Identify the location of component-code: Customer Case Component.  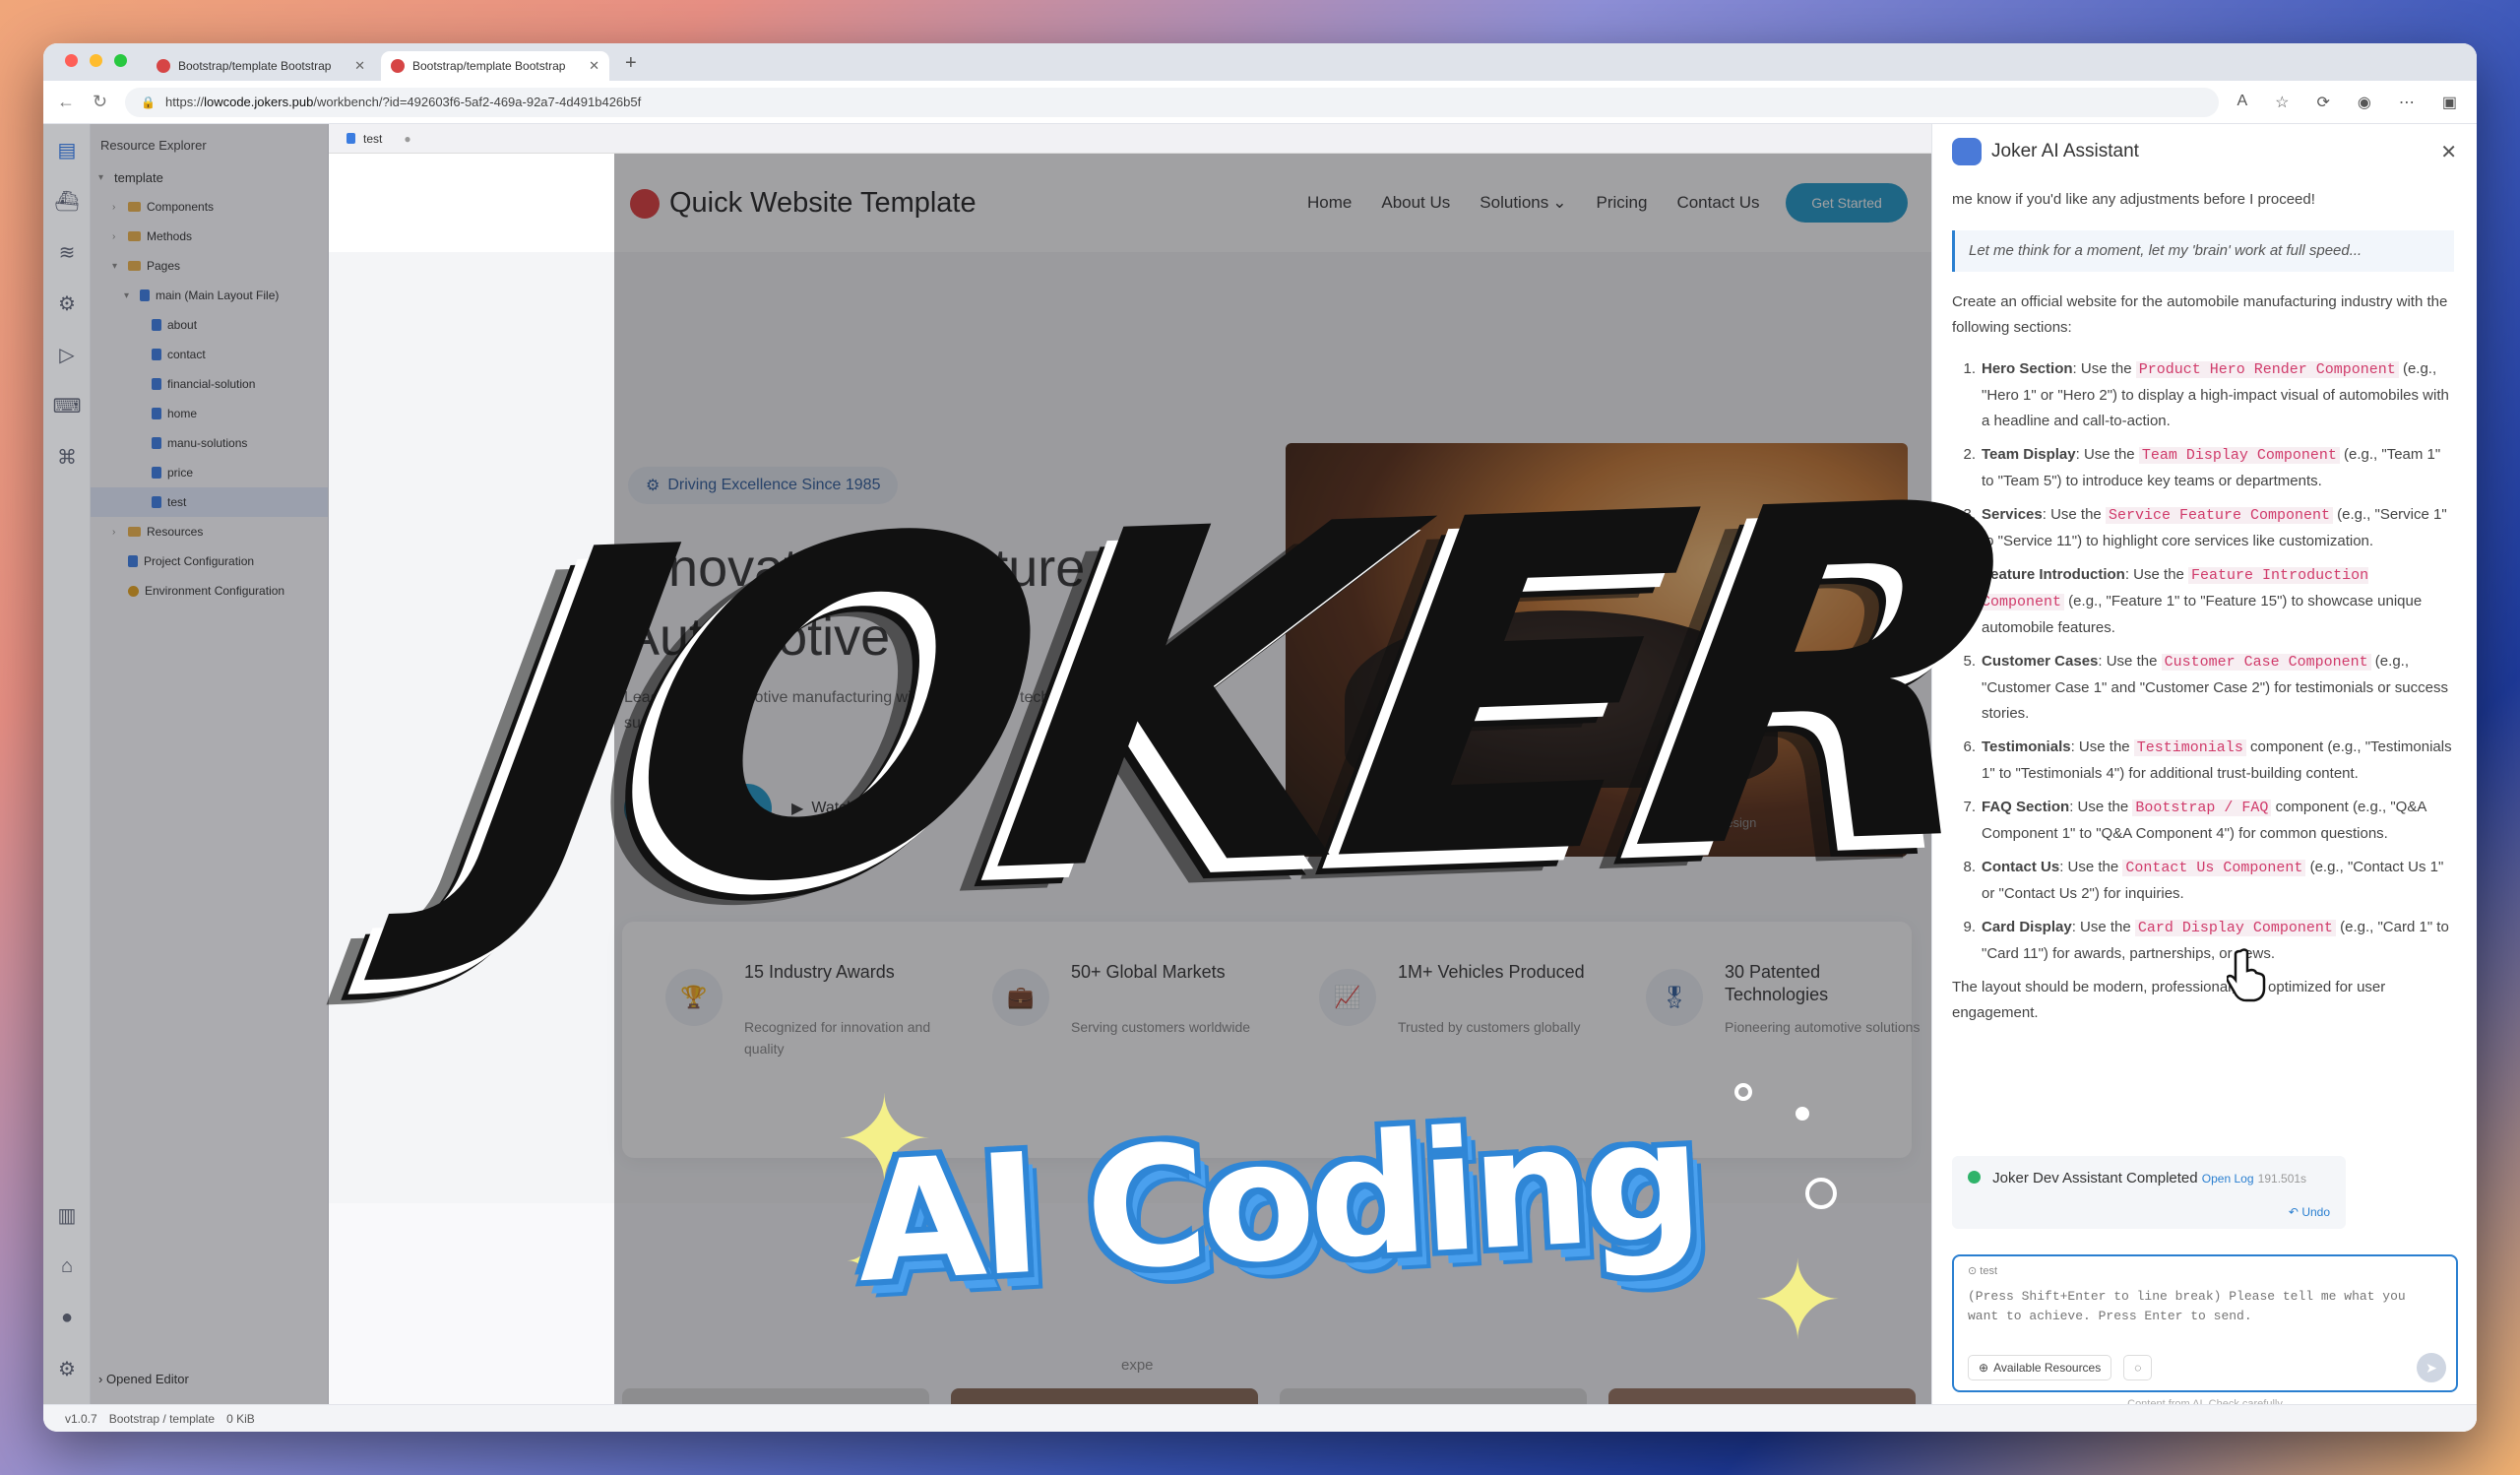
(2266, 662).